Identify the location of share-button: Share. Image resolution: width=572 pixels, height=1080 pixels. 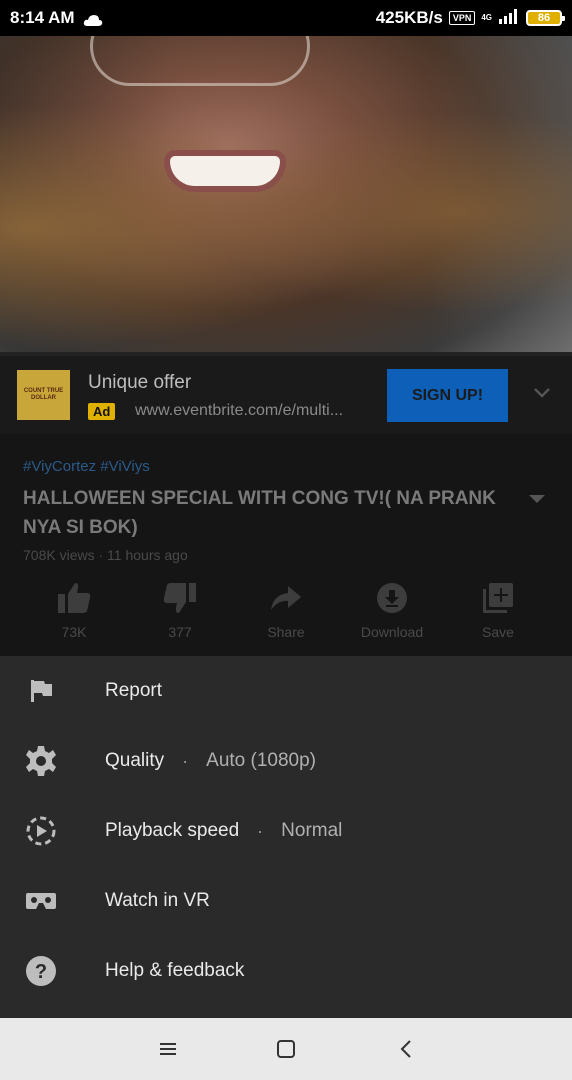
(286, 615).